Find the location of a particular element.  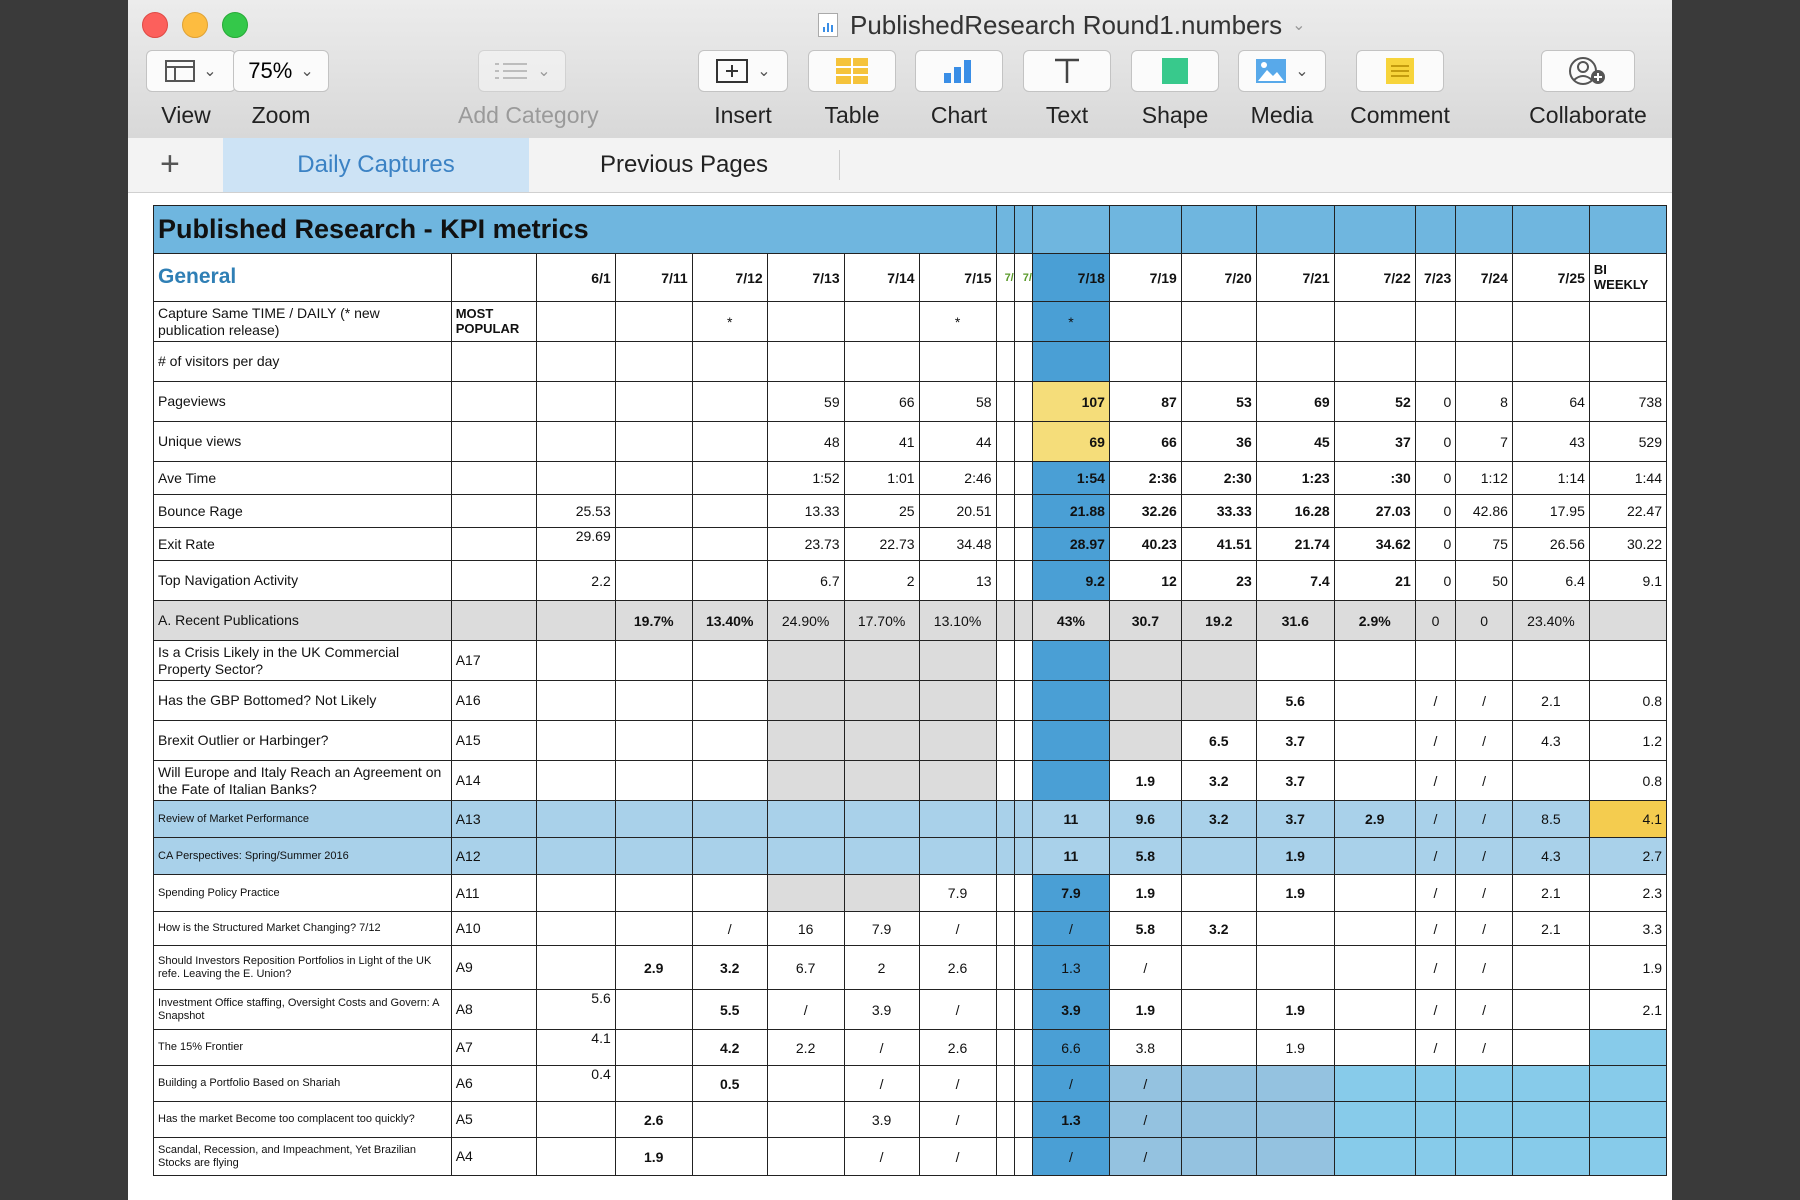

date-header: 7/13 is located at coordinates (805, 277).